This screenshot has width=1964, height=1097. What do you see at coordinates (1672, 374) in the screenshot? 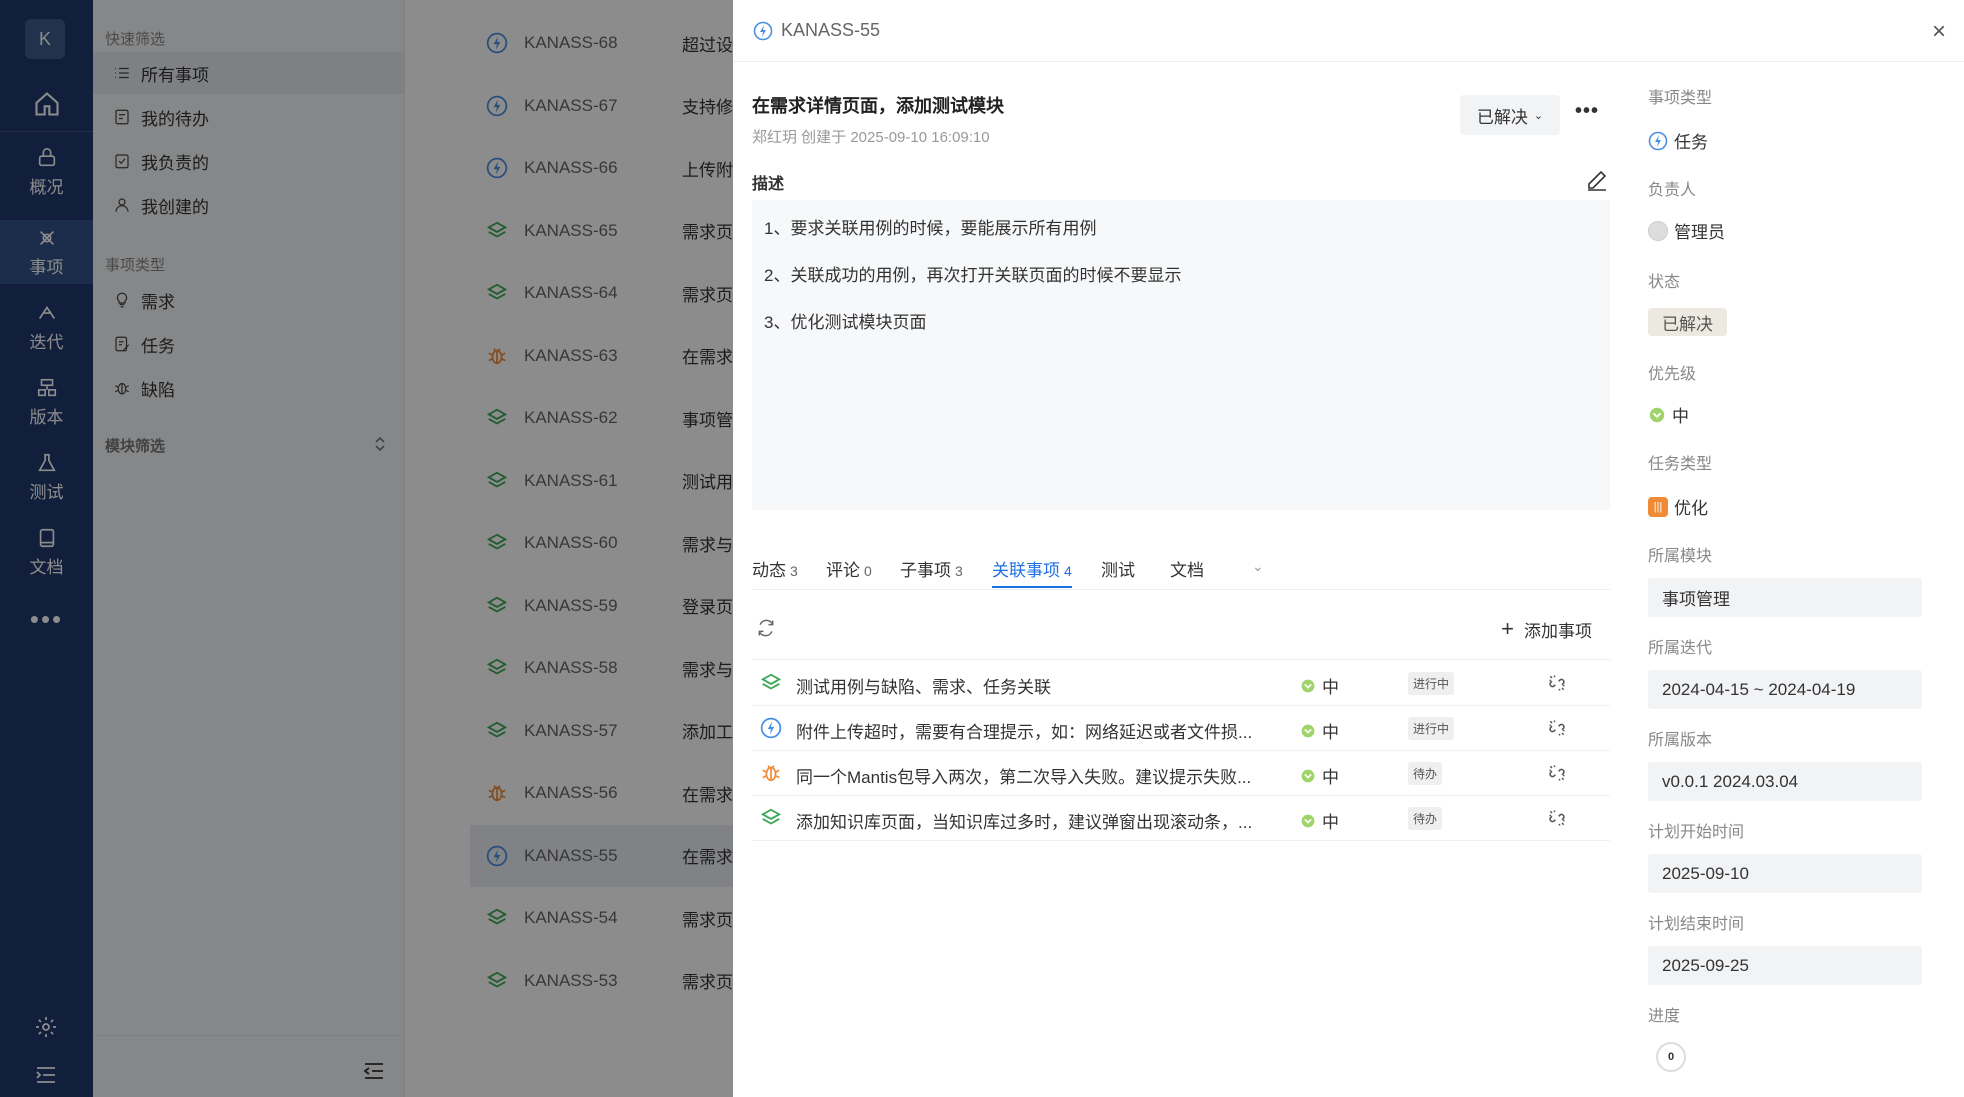
I see `priority-label: 优先级` at bounding box center [1672, 374].